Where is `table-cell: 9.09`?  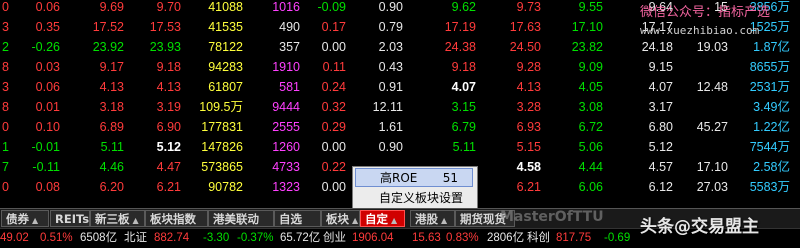
table-cell: 9.09 is located at coordinates (590, 67).